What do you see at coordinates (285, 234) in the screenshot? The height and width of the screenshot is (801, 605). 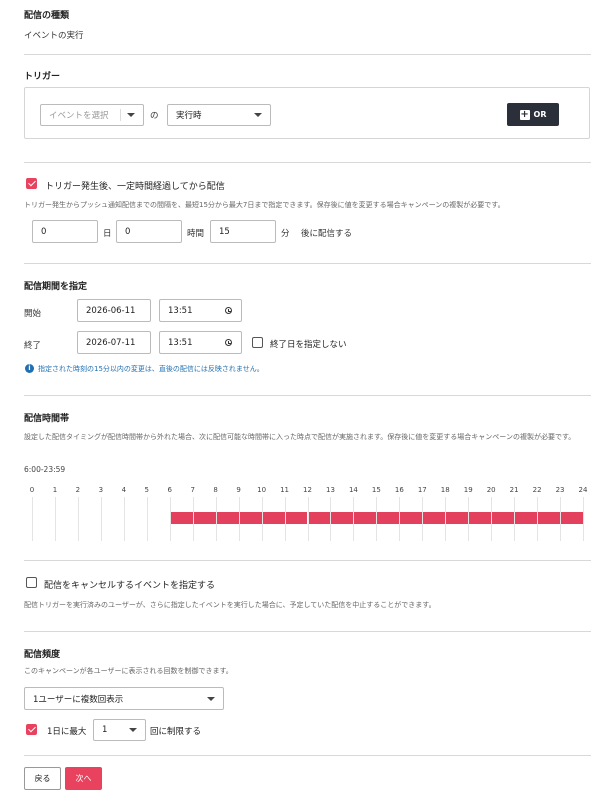 I see `minutes-unit-label: 分` at bounding box center [285, 234].